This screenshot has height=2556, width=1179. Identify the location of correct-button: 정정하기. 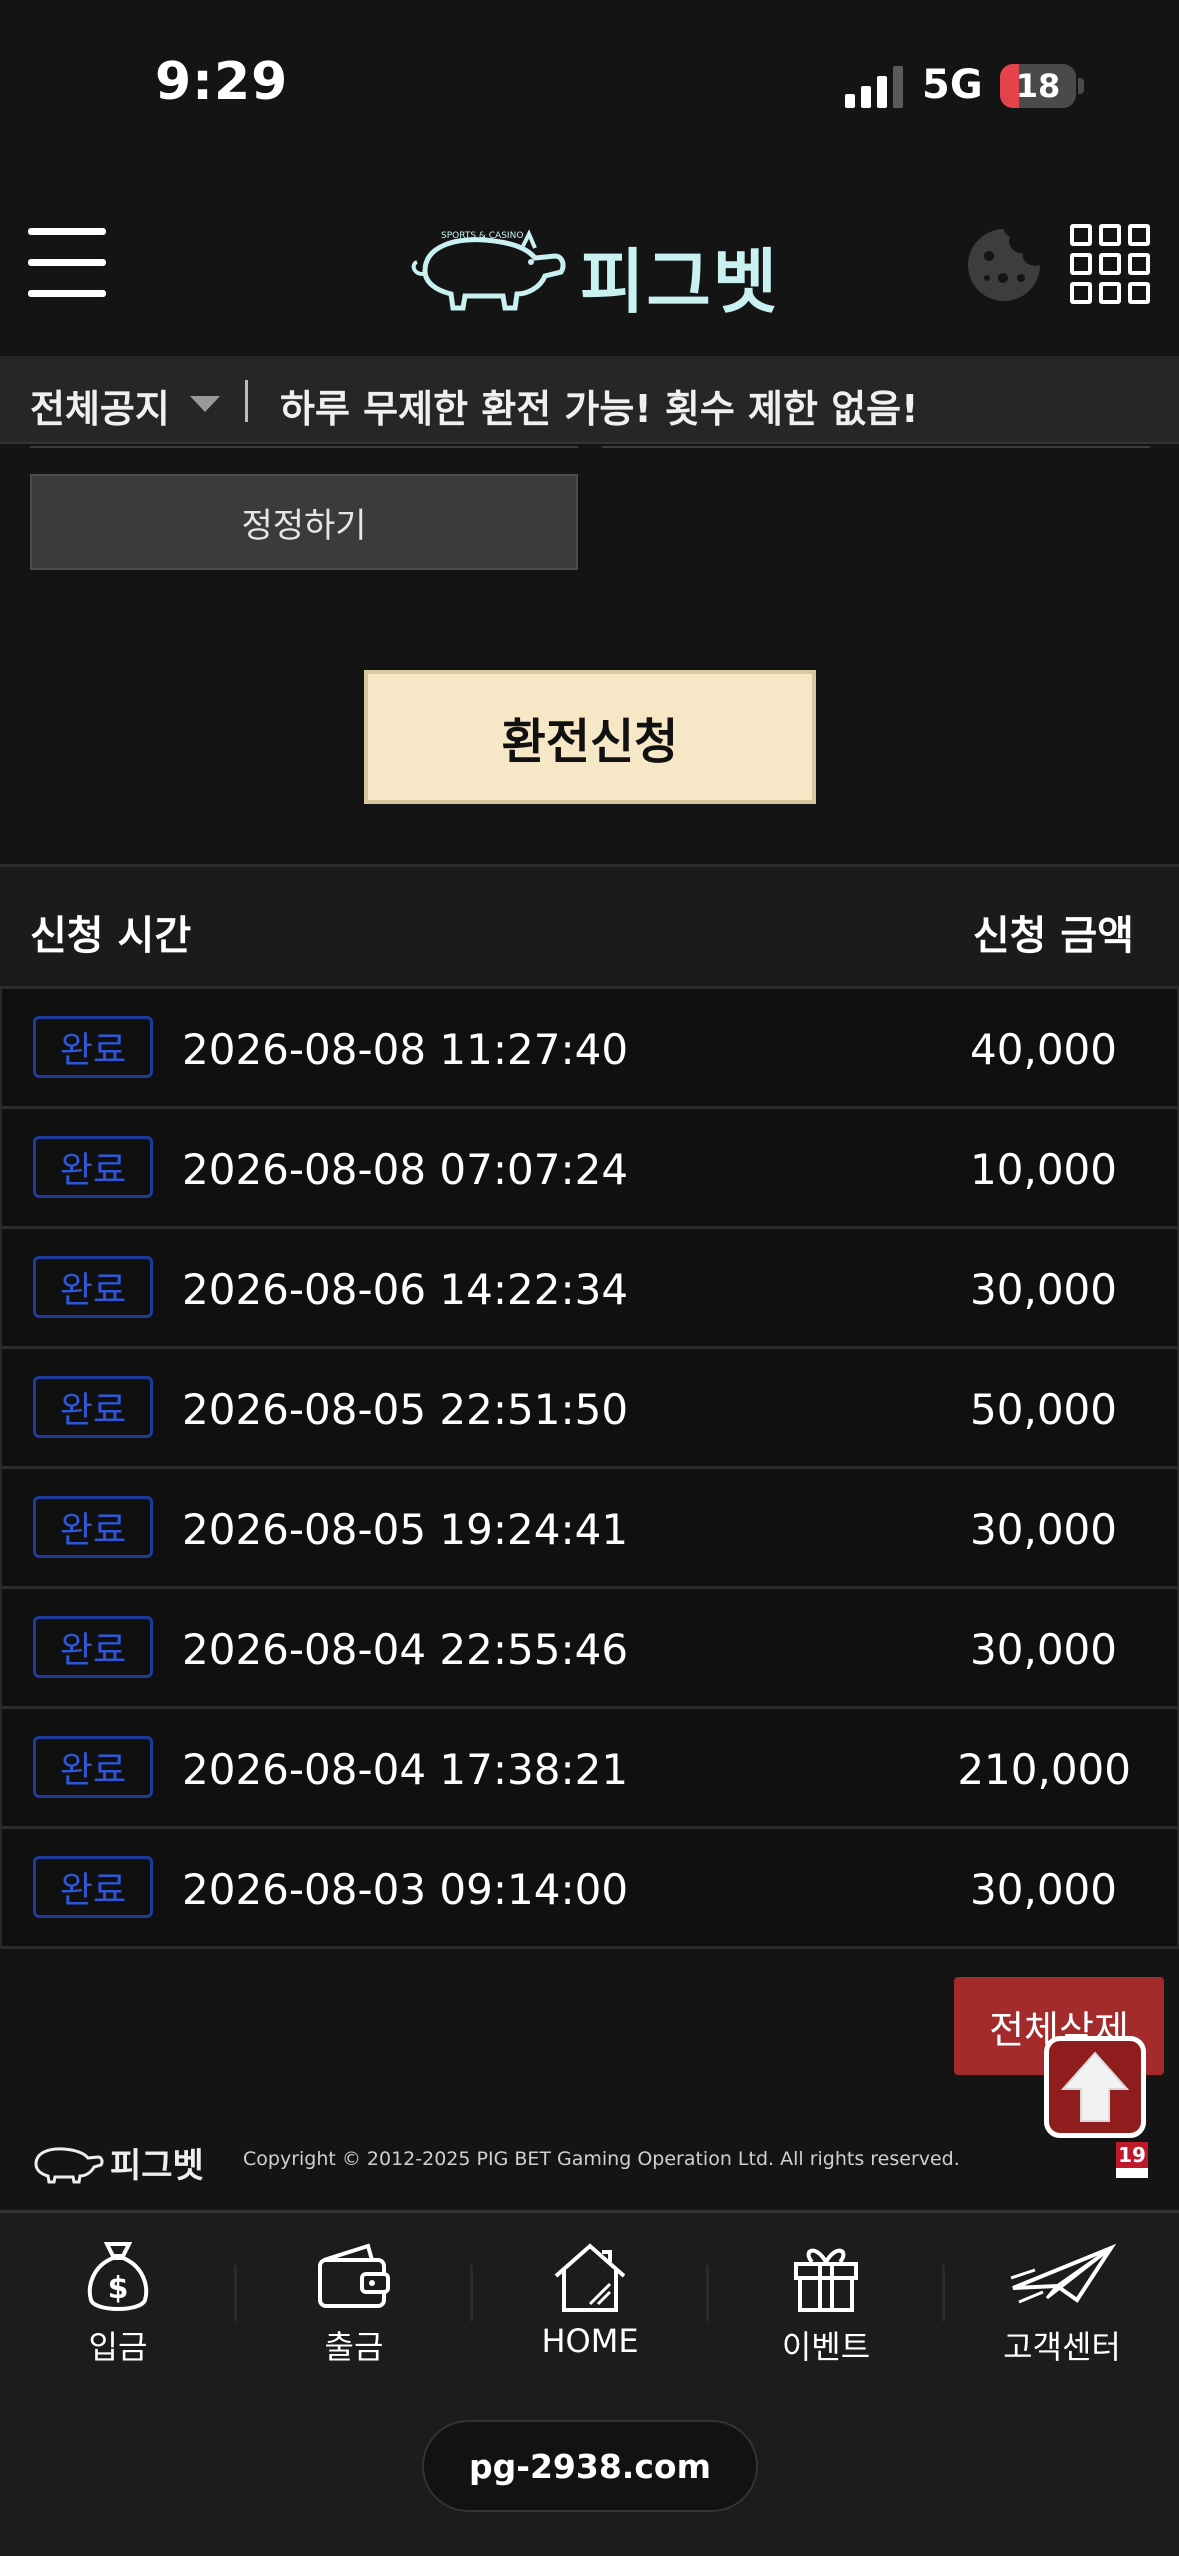
(304, 522).